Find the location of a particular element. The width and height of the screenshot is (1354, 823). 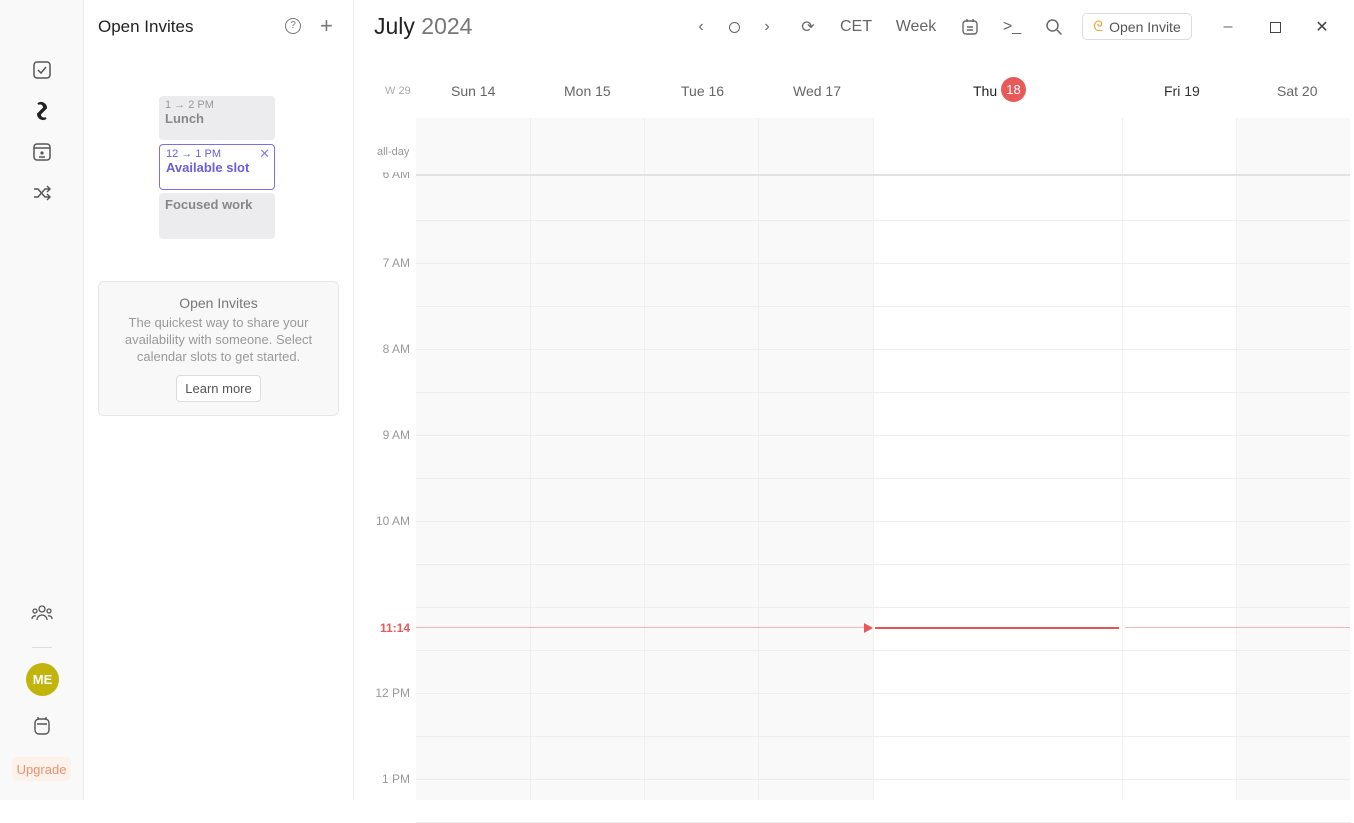

slot-focused-work: Focused work is located at coordinates (217, 216).